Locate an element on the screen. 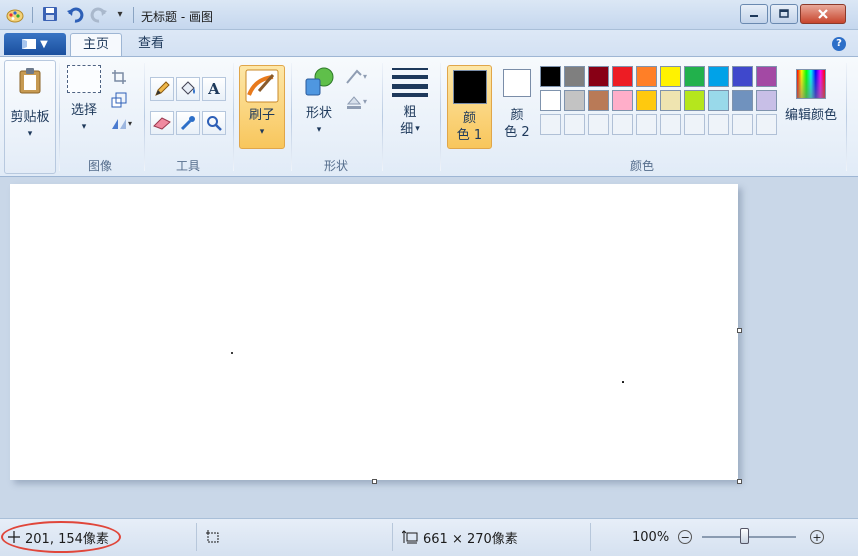 The image size is (858, 556). select-label: 选择 is located at coordinates (83, 110).